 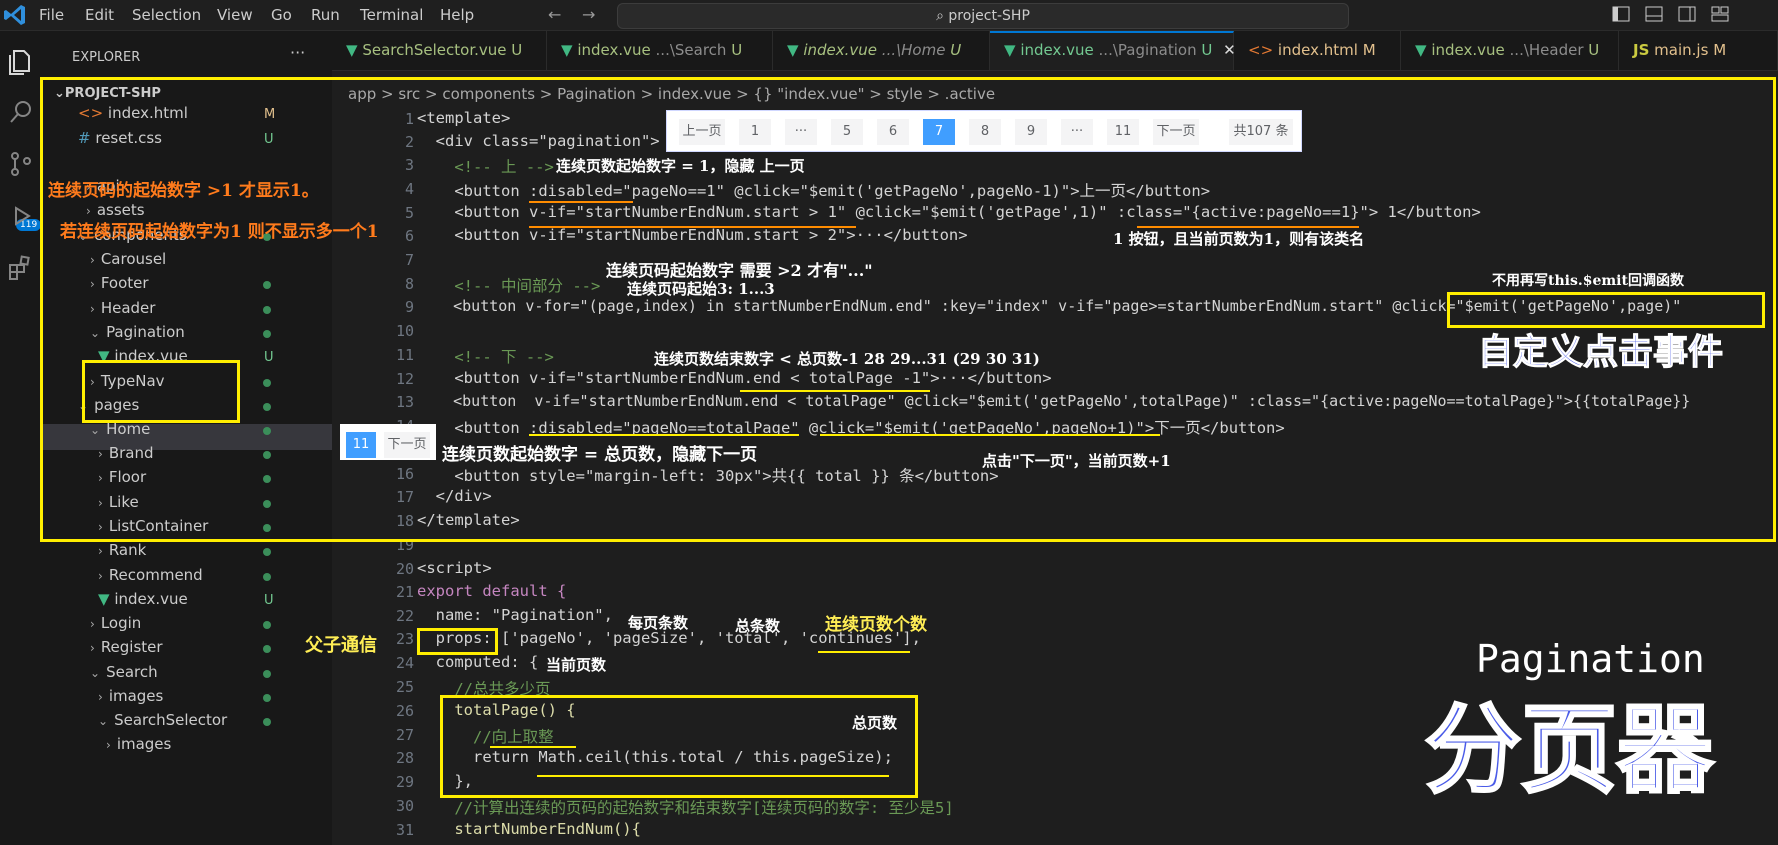 I want to click on customize-layout-icon, so click(x=1720, y=14).